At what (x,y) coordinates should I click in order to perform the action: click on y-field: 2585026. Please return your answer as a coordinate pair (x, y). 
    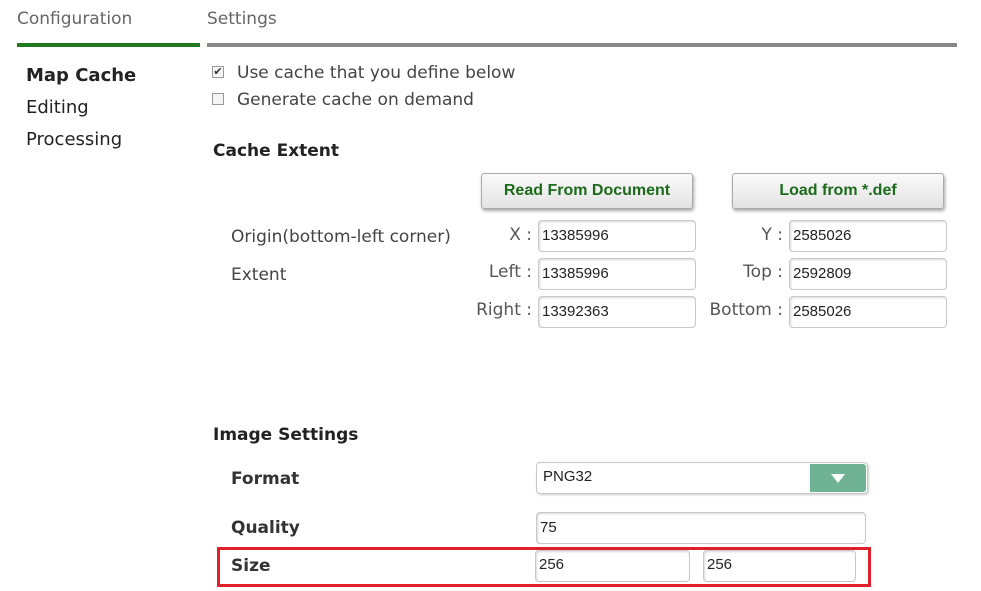
    Looking at the image, I should click on (868, 236).